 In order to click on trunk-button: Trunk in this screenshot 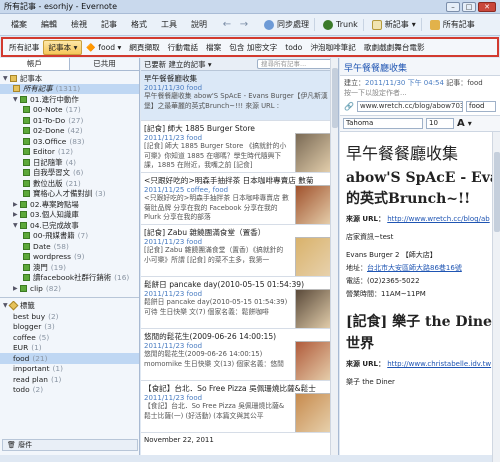, I will do `click(341, 24)`.